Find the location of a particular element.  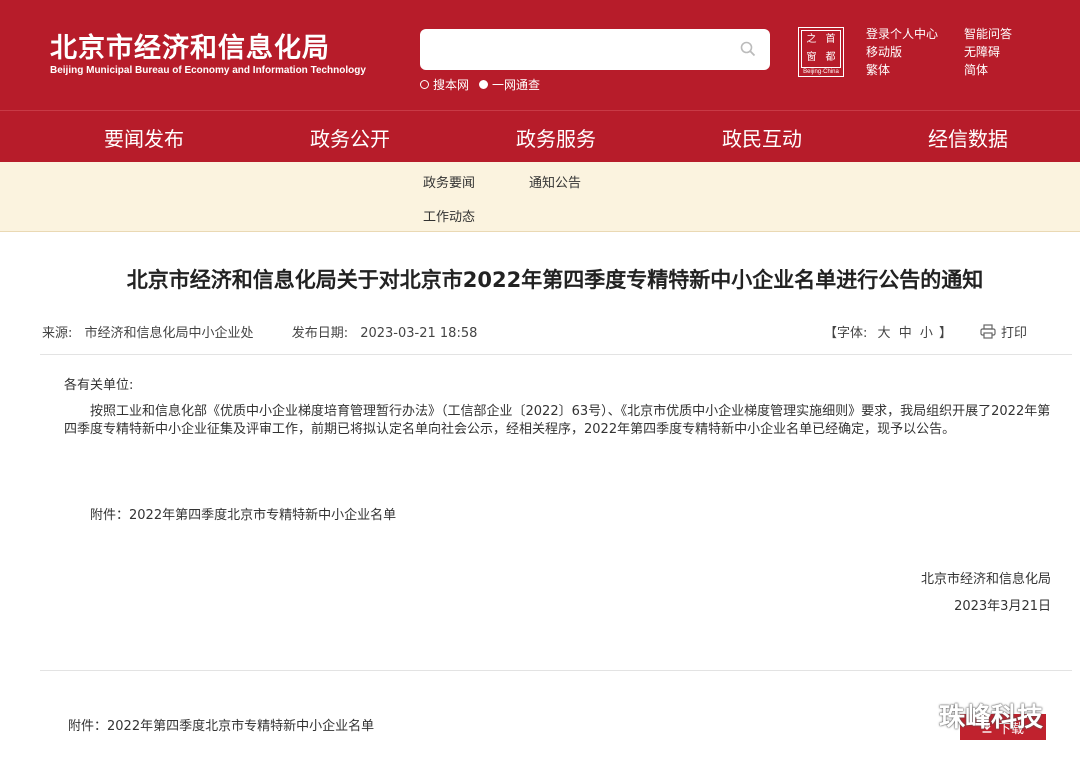

search-scope-all: 一网通查 is located at coordinates (509, 84).